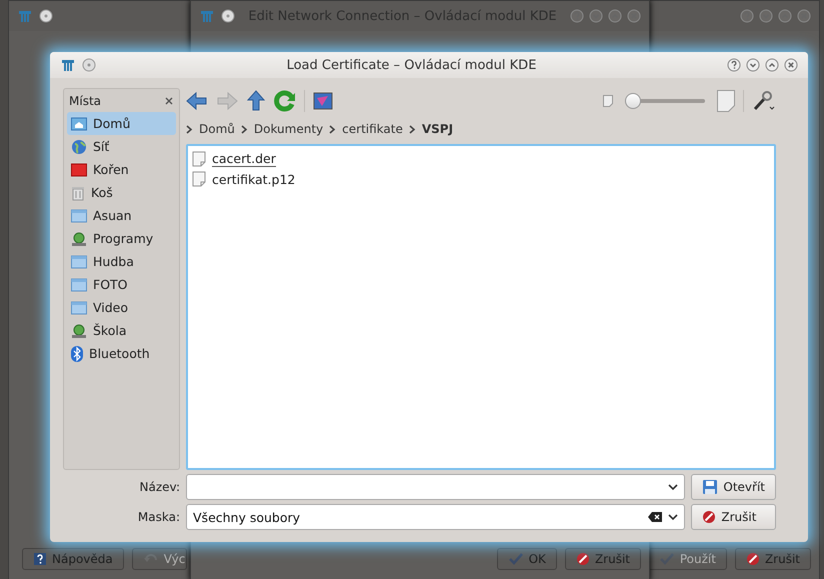 The width and height of the screenshot is (824, 579). I want to click on reload-icon, so click(285, 101).